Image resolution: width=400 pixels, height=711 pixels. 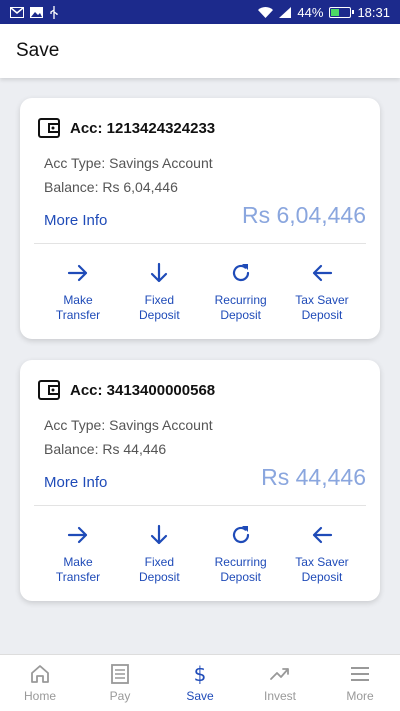 What do you see at coordinates (373, 12) in the screenshot?
I see `clock: 18:31` at bounding box center [373, 12].